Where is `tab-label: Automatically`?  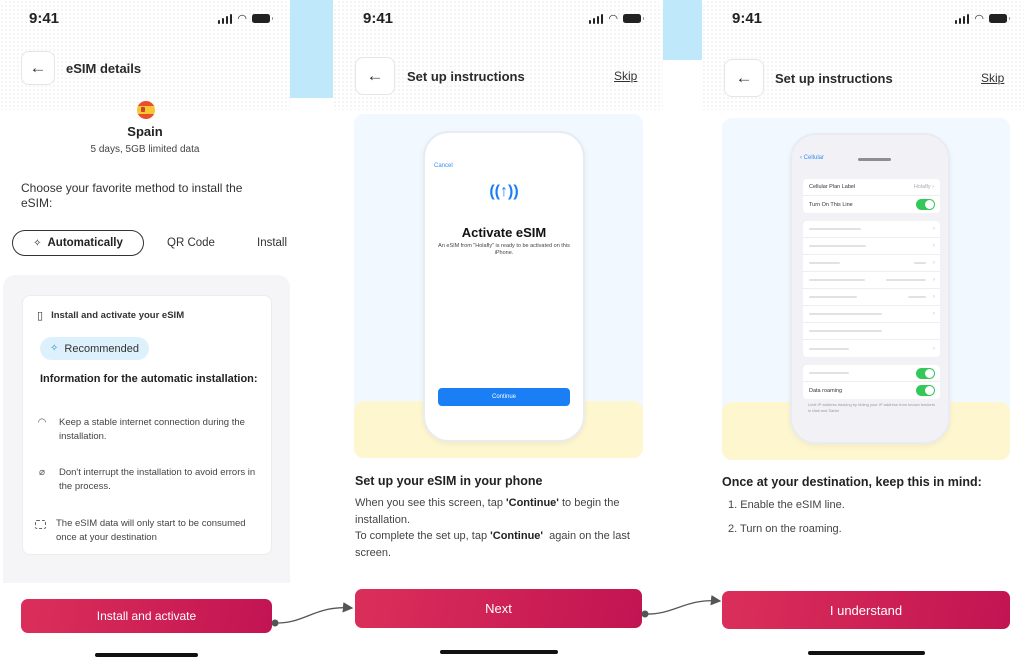
tab-label: Automatically is located at coordinates (85, 243).